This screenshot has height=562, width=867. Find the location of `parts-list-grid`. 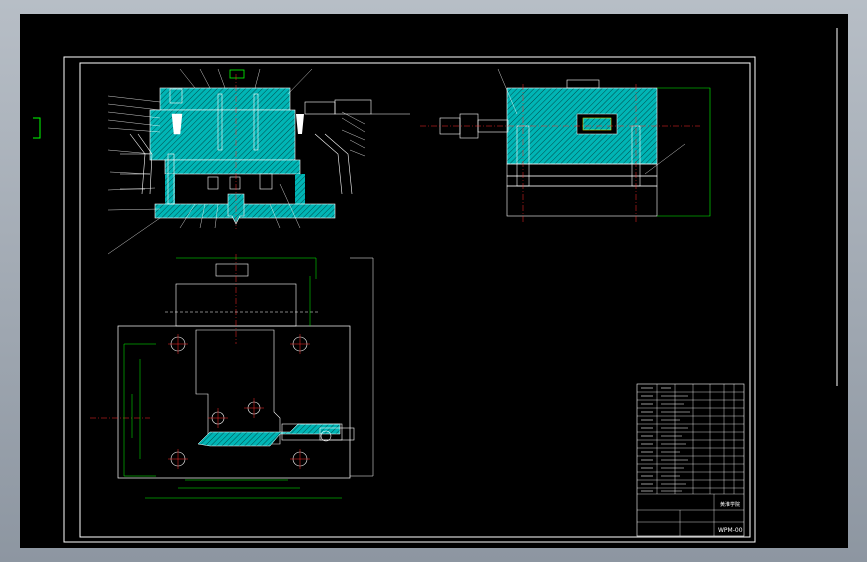

parts-list-grid is located at coordinates (690, 460).